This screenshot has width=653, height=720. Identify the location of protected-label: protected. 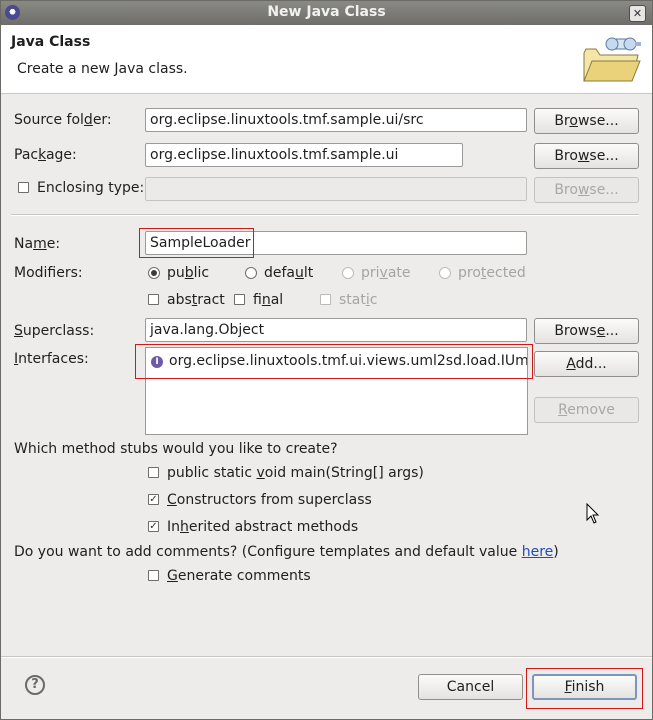
(492, 273).